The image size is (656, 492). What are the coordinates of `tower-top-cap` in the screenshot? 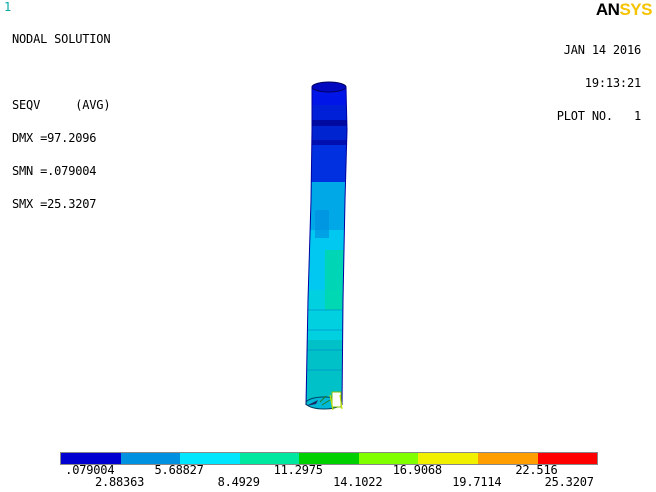 It's located at (329, 87).